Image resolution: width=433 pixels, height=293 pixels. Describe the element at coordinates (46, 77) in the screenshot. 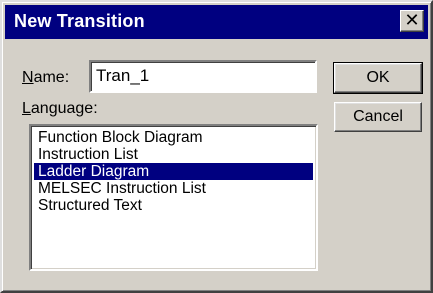

I see `name-label: Name:` at that location.